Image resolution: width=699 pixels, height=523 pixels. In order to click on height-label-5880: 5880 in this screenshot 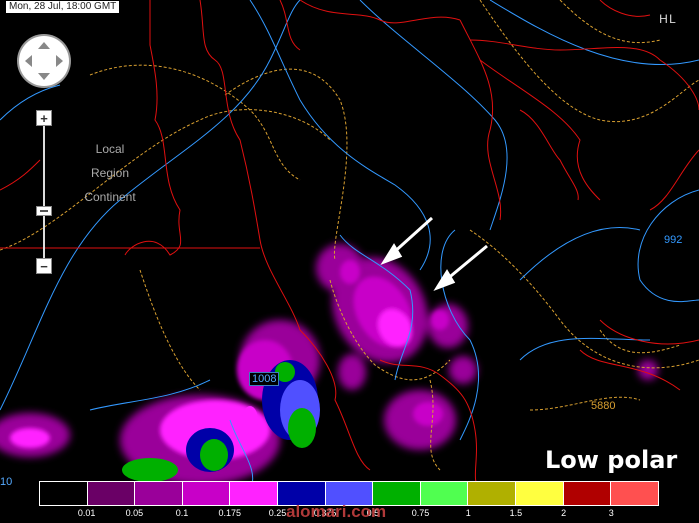, I will do `click(603, 406)`.